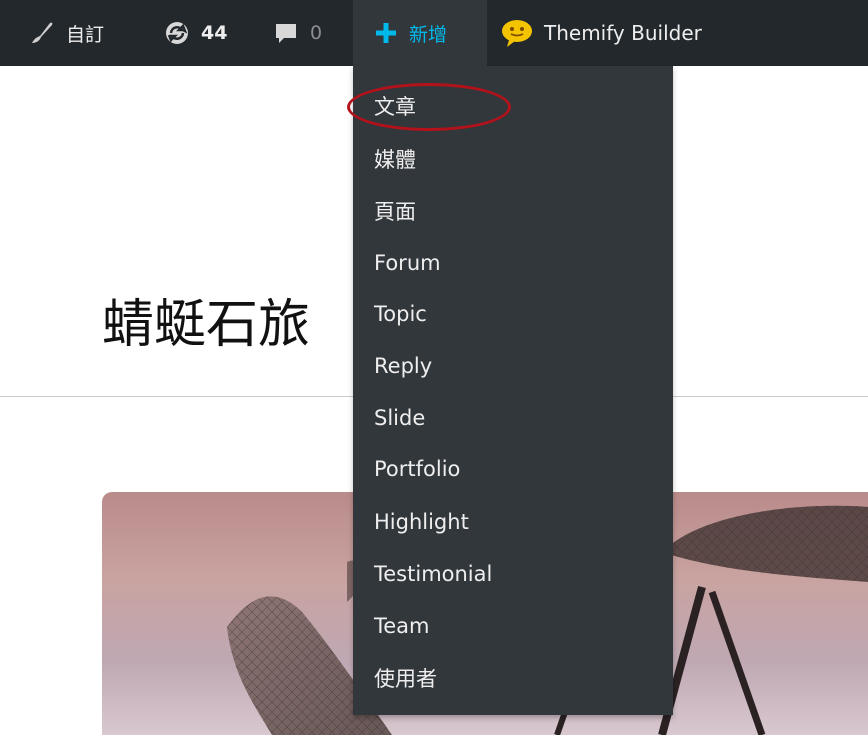  What do you see at coordinates (42, 32) in the screenshot?
I see `paintbrush-icon` at bounding box center [42, 32].